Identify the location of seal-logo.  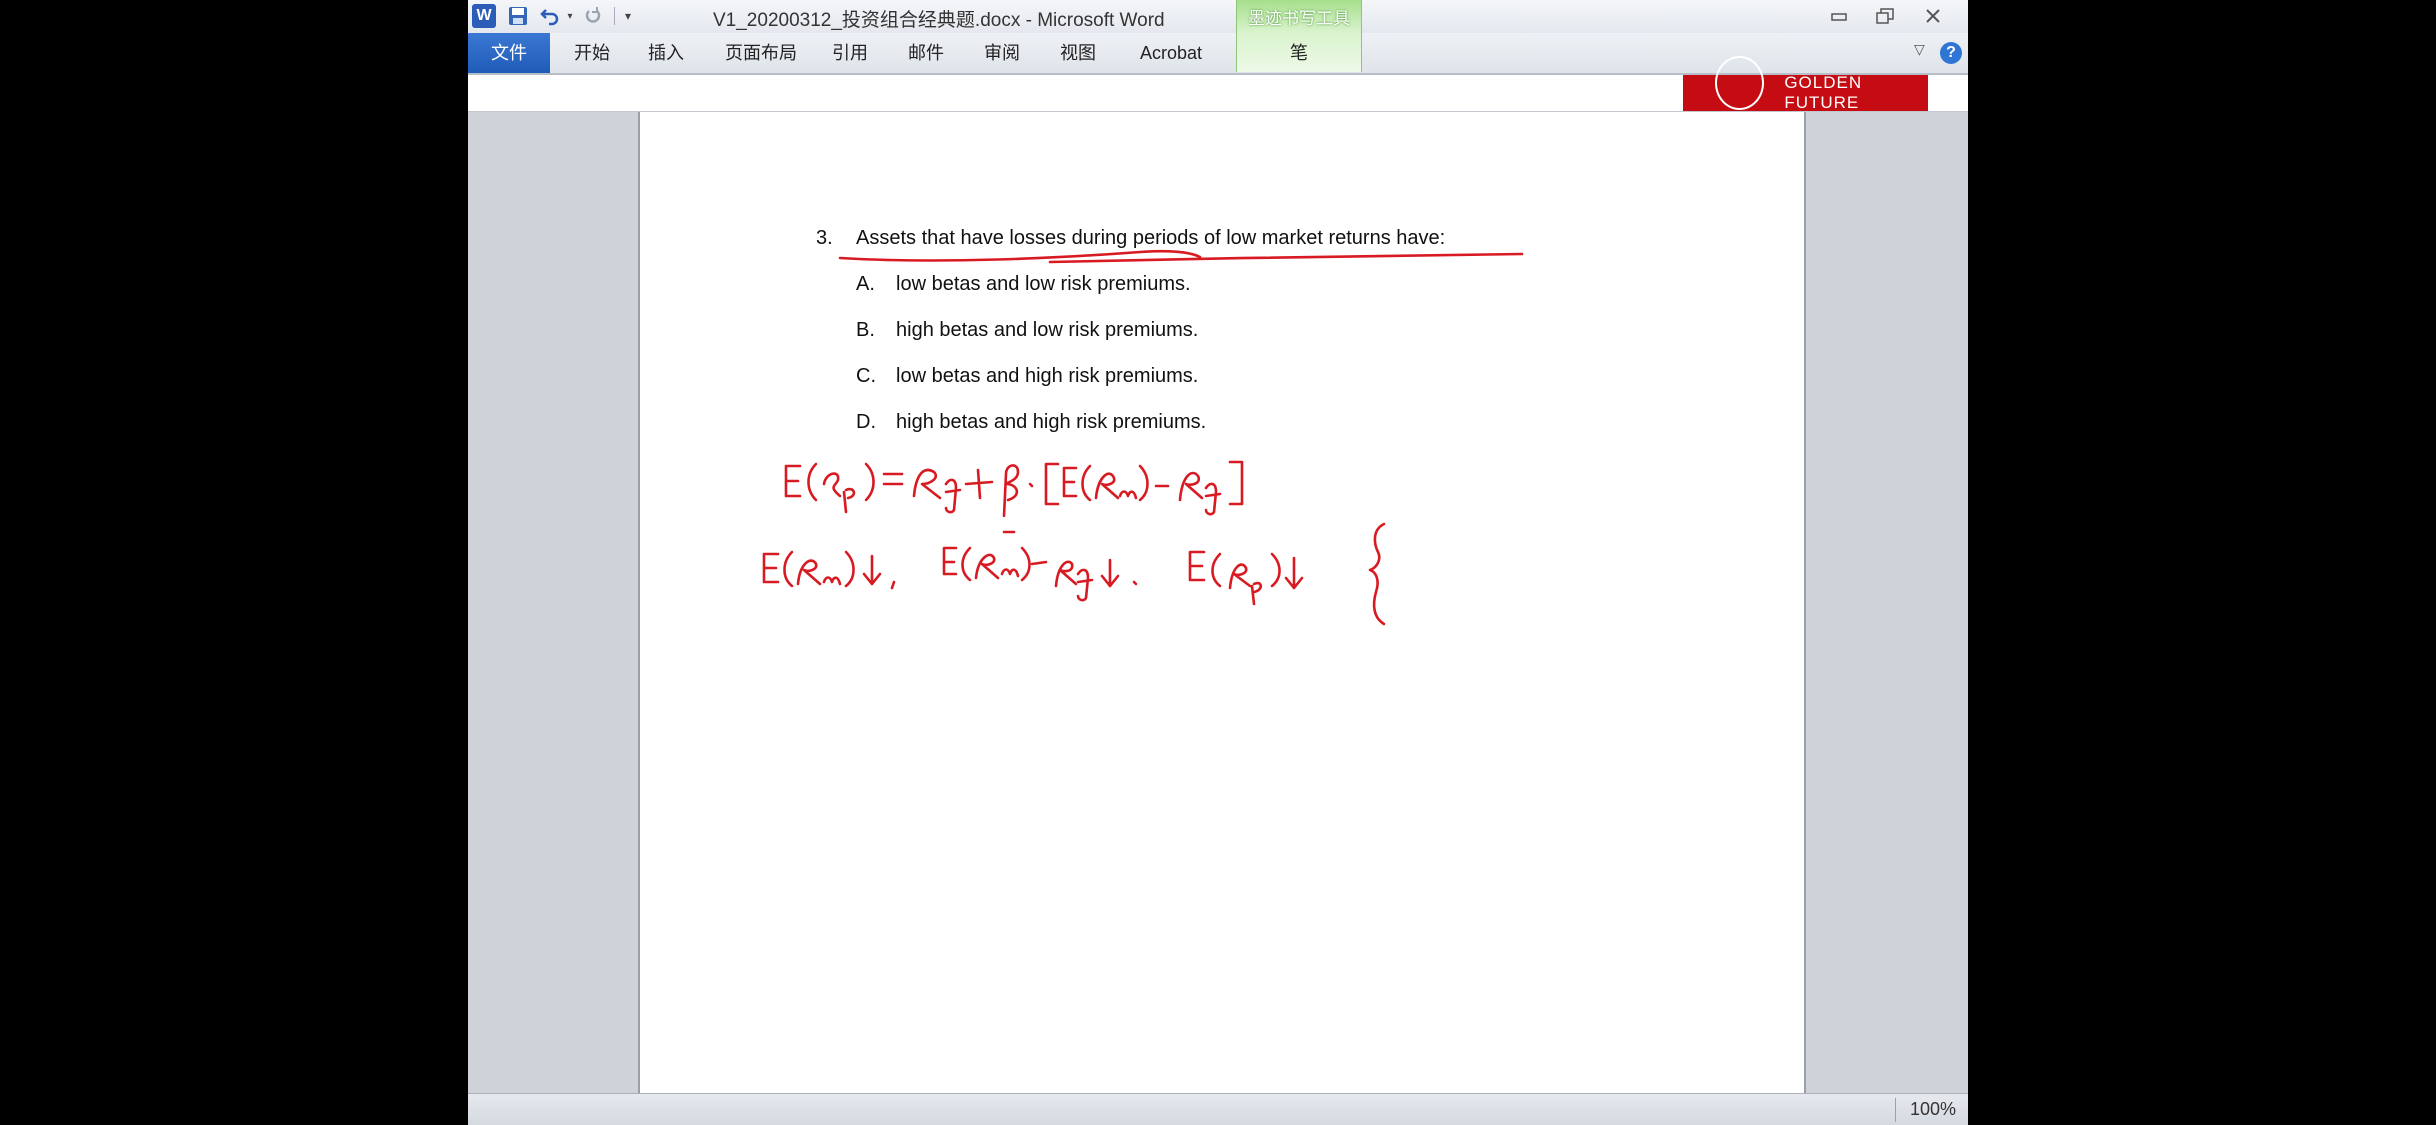
(1740, 83).